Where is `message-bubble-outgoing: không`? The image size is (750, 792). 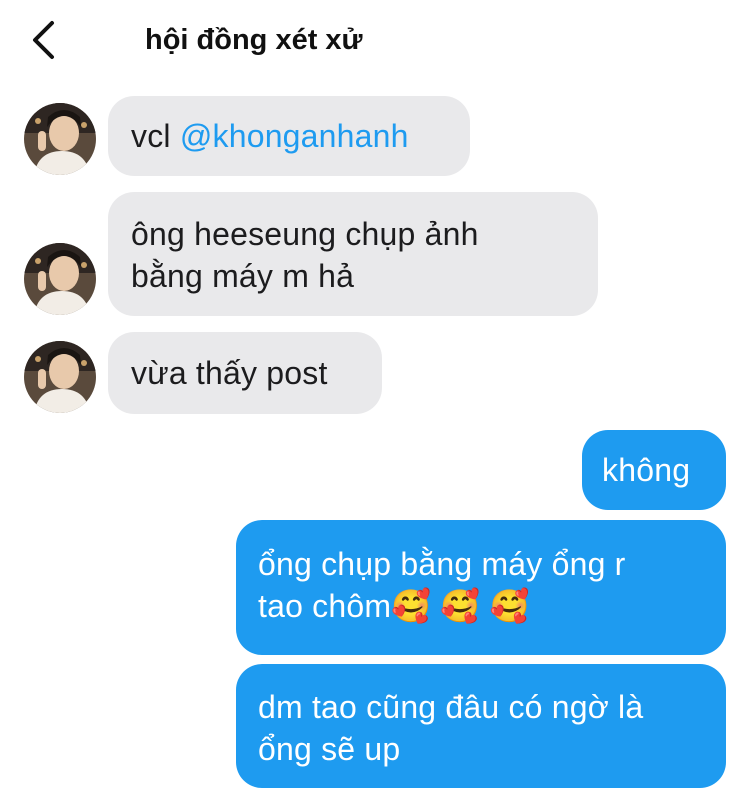
message-bubble-outgoing: không is located at coordinates (654, 470).